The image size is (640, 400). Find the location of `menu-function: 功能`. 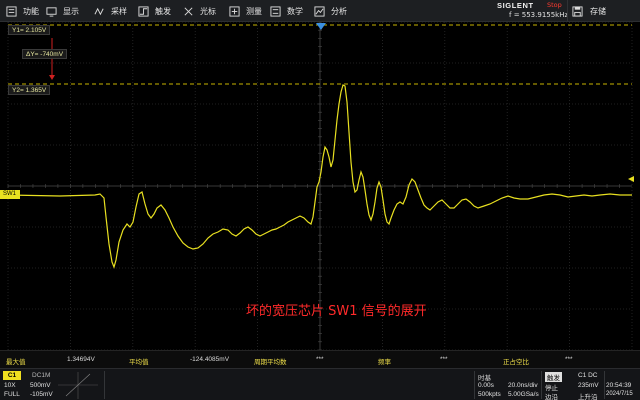

menu-function: 功能 is located at coordinates (22, 11).